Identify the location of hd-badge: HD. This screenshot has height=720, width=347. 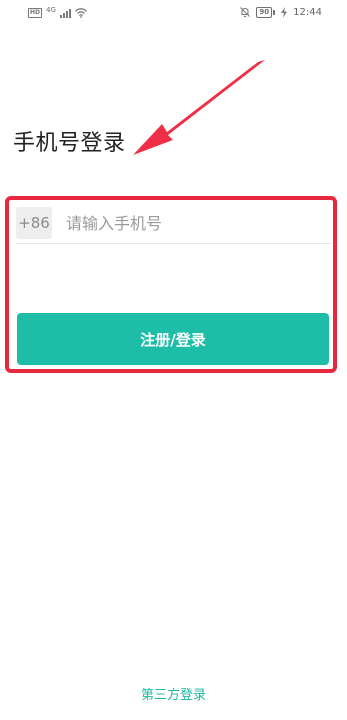
(35, 13).